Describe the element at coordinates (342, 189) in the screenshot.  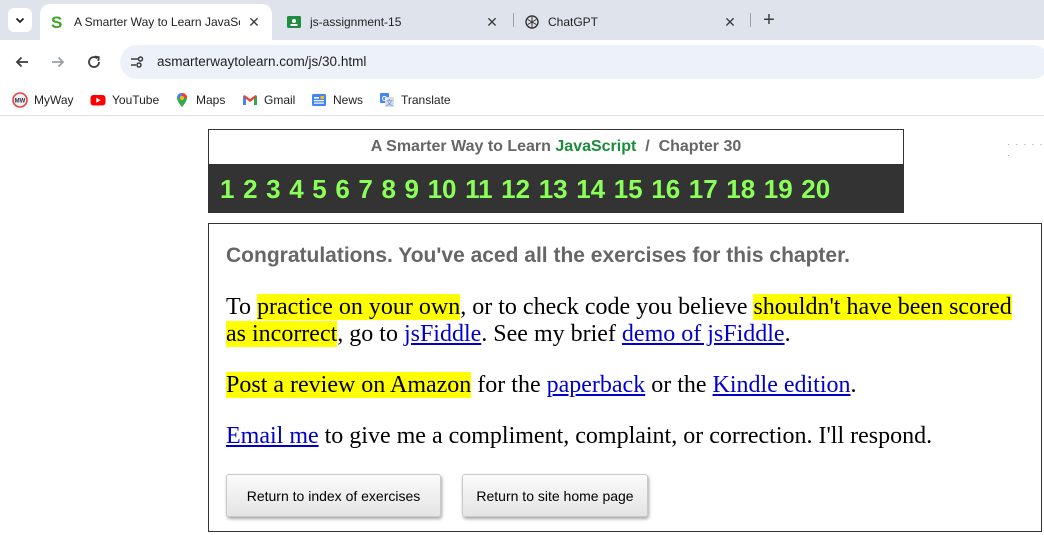
I see `exercise-link-6: 6` at that location.